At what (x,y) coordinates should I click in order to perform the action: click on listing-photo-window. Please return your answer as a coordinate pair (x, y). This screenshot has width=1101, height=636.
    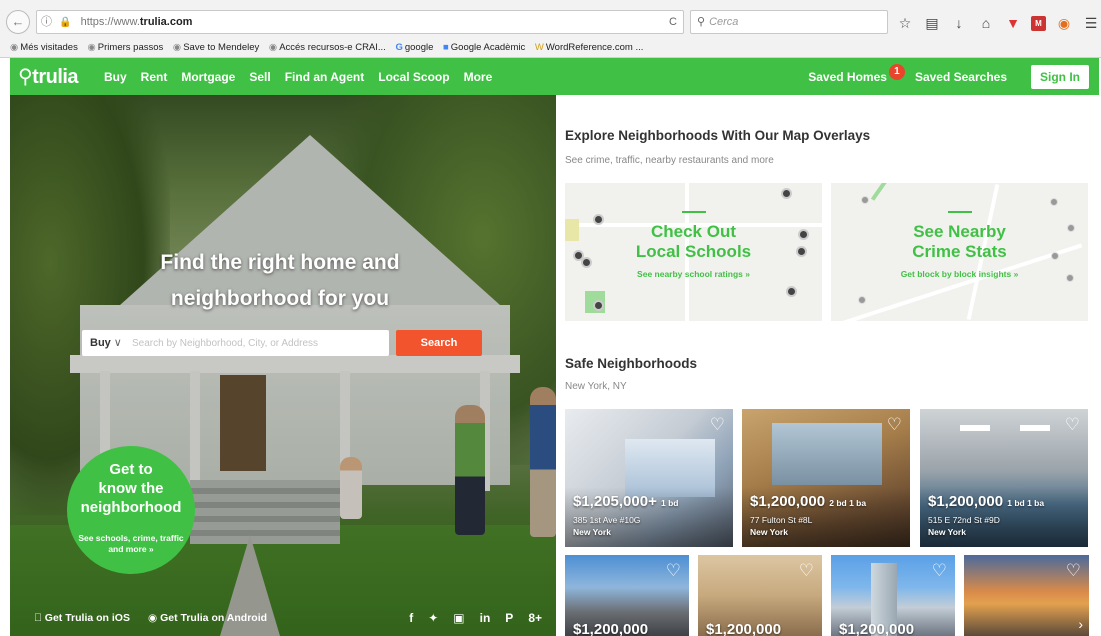
    Looking at the image, I should click on (827, 454).